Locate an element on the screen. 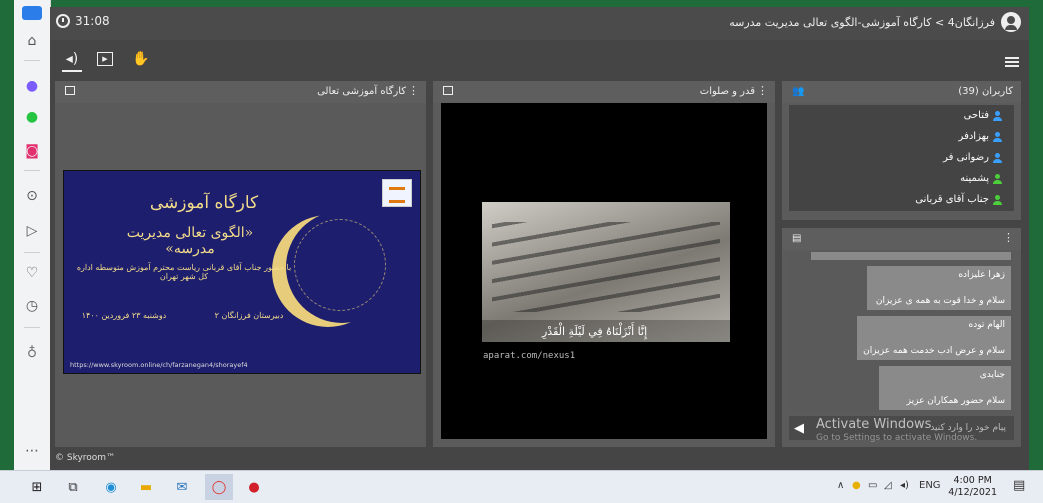  panel-title: قدر و صلوات is located at coordinates (727, 91).